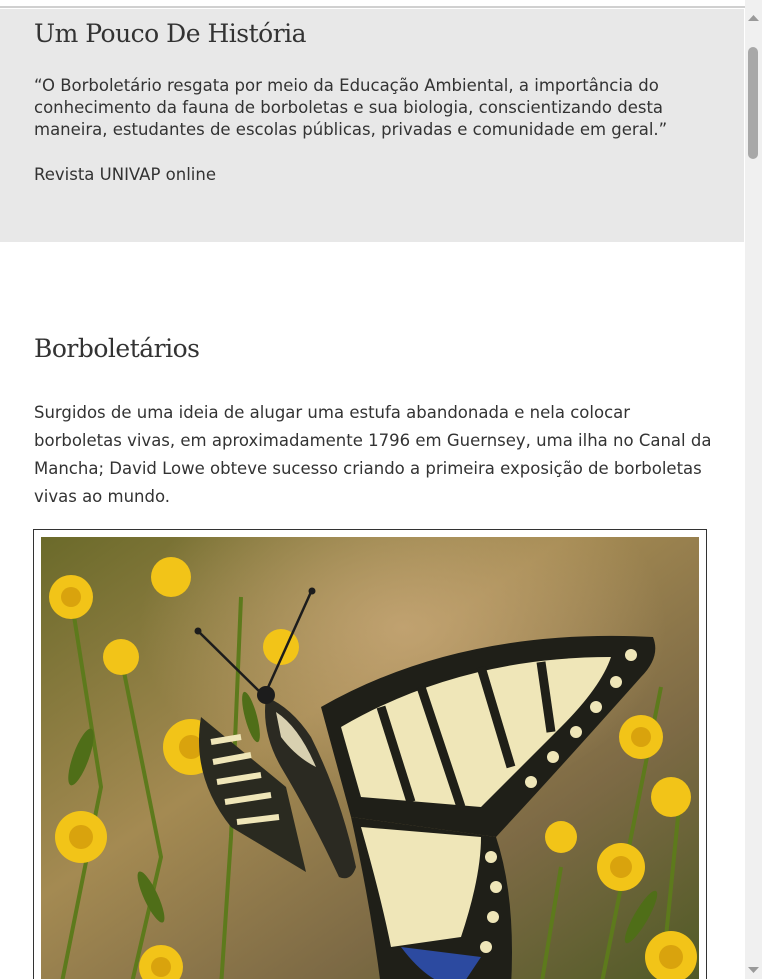  I want to click on history-source: Revista UNIVAP online, so click(125, 174).